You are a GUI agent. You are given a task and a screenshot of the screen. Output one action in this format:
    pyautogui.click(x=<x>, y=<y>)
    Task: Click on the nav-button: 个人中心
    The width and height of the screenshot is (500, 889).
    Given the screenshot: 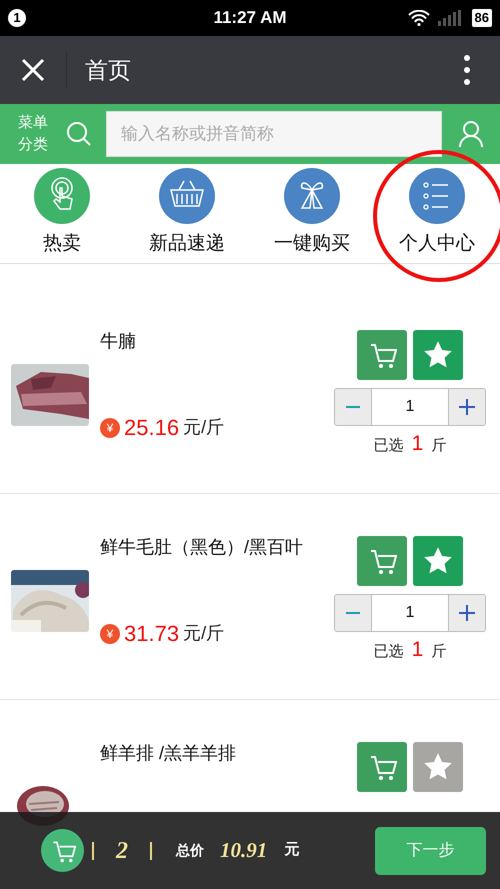 What is the action you would take?
    pyautogui.click(x=437, y=213)
    